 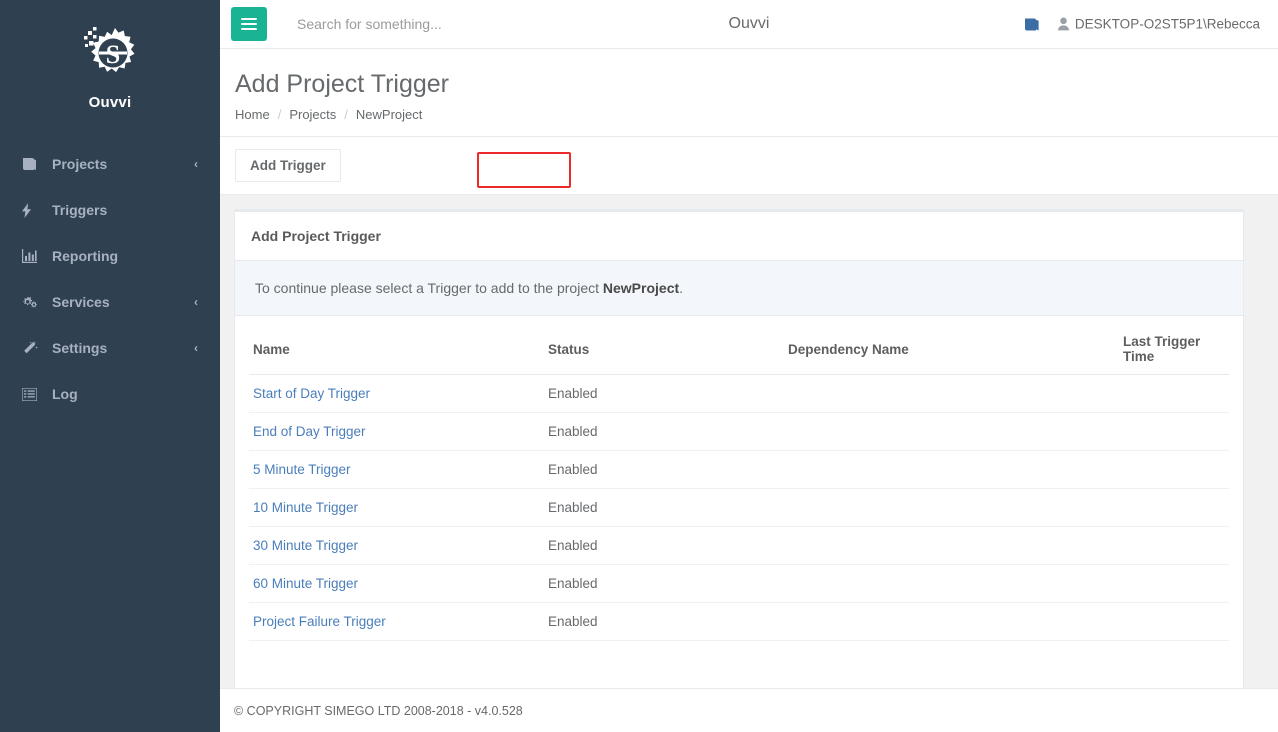 What do you see at coordinates (681, 288) in the screenshot?
I see `instruction-suffix: .` at bounding box center [681, 288].